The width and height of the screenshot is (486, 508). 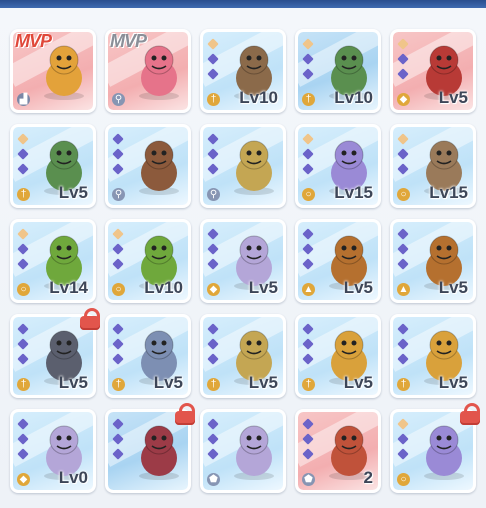 What do you see at coordinates (338, 451) in the screenshot?
I see `monster-card: ⬟ 2` at bounding box center [338, 451].